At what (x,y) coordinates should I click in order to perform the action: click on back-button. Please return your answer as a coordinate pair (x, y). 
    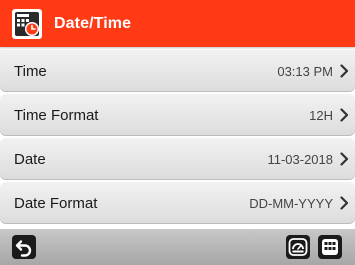
    Looking at the image, I should click on (24, 247).